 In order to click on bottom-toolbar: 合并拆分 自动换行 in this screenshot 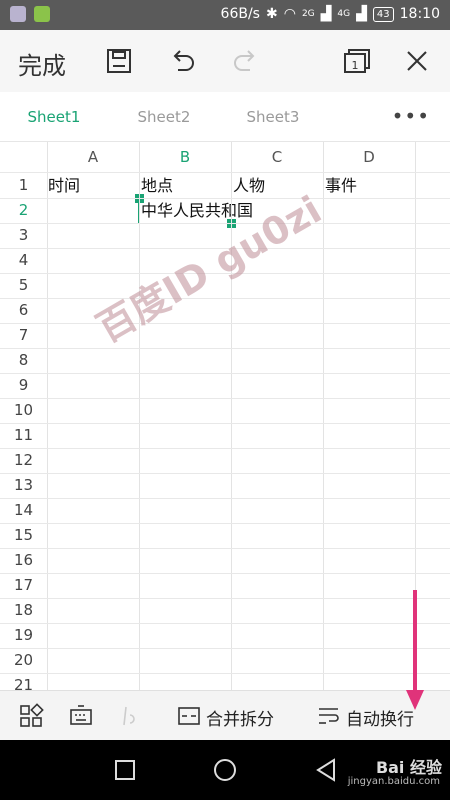, I will do `click(225, 715)`.